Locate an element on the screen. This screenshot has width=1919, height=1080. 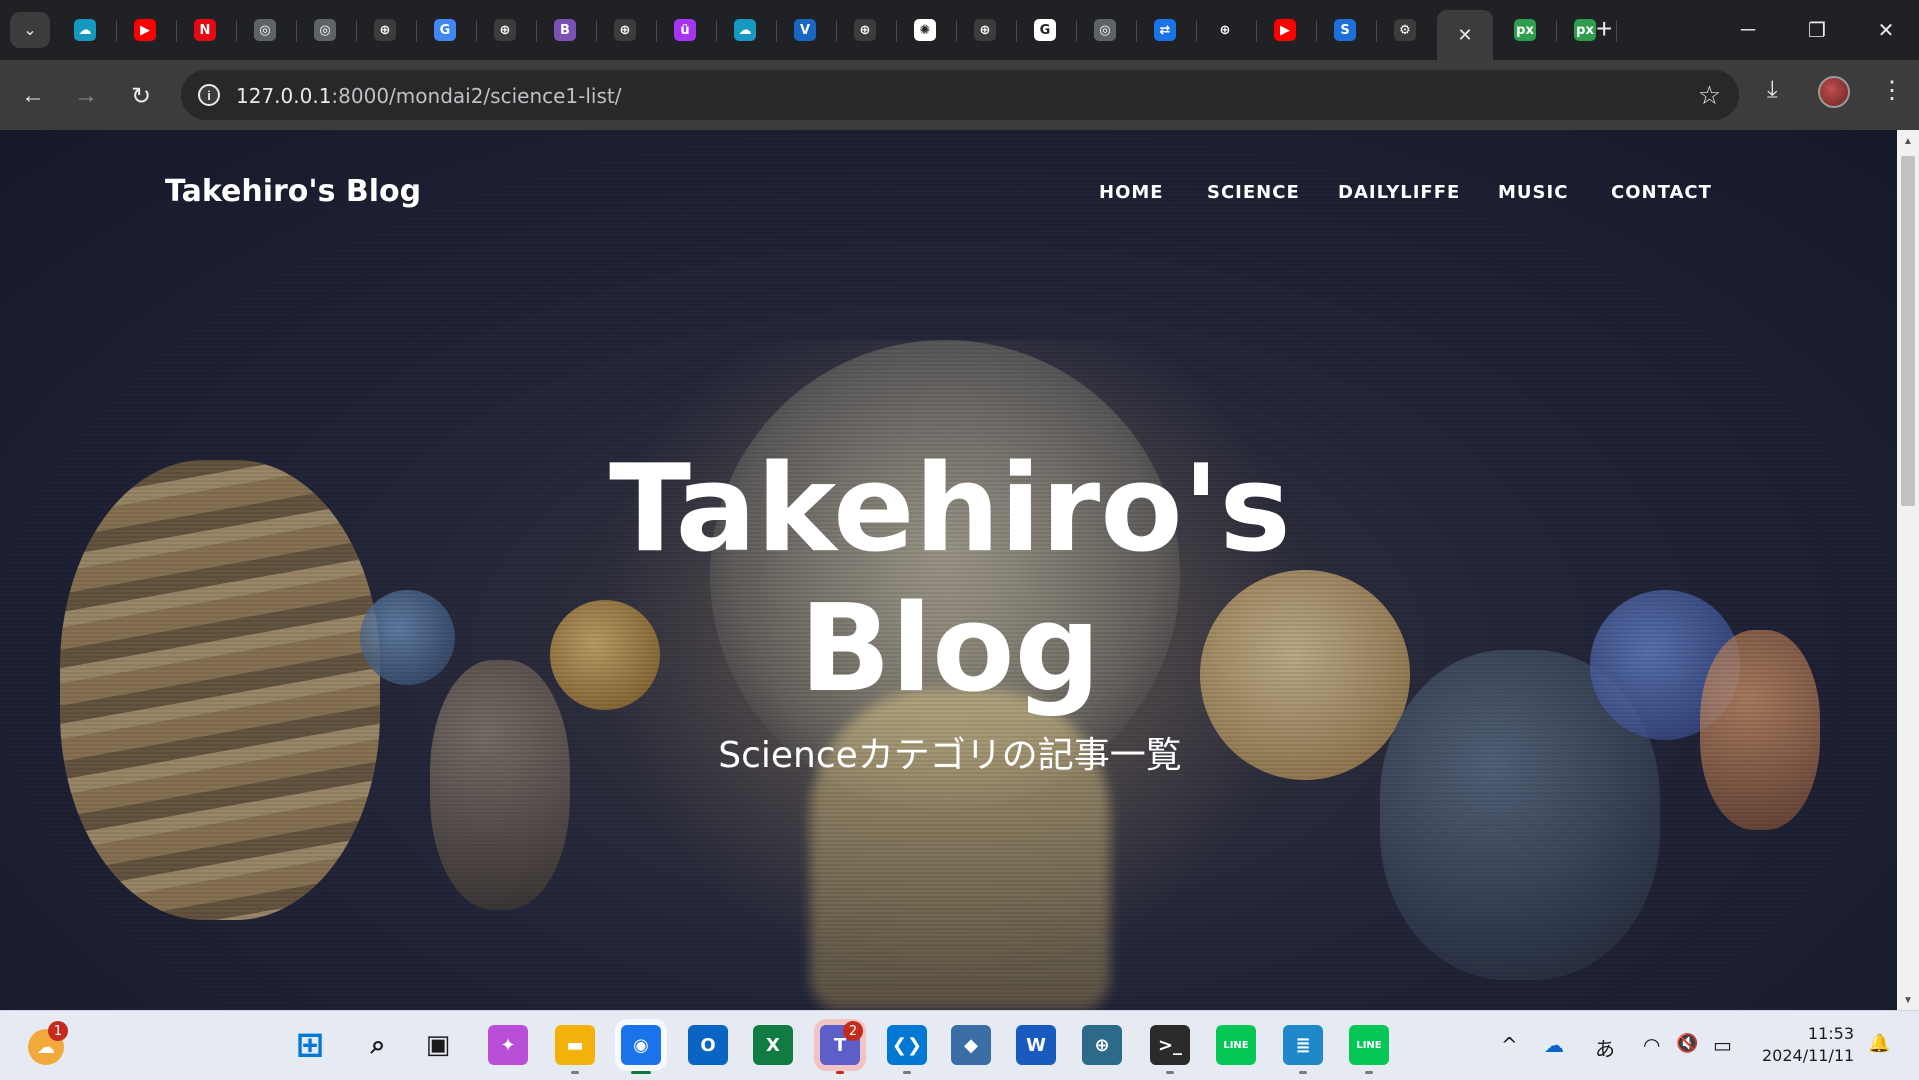
tab: N is located at coordinates (205, 30).